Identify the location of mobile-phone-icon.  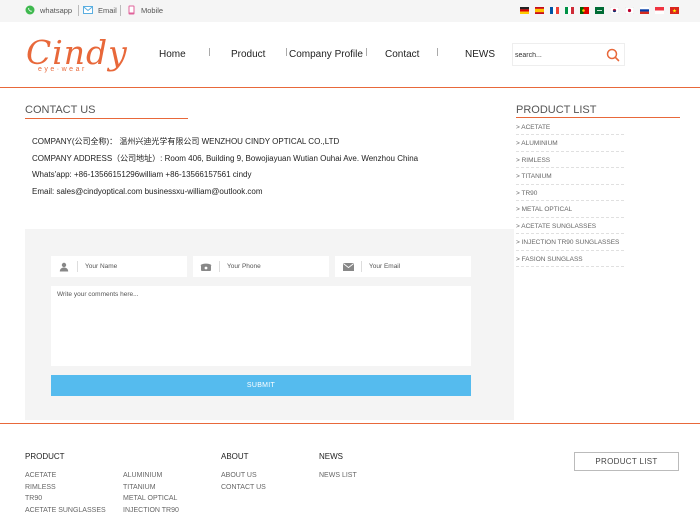
(131, 10).